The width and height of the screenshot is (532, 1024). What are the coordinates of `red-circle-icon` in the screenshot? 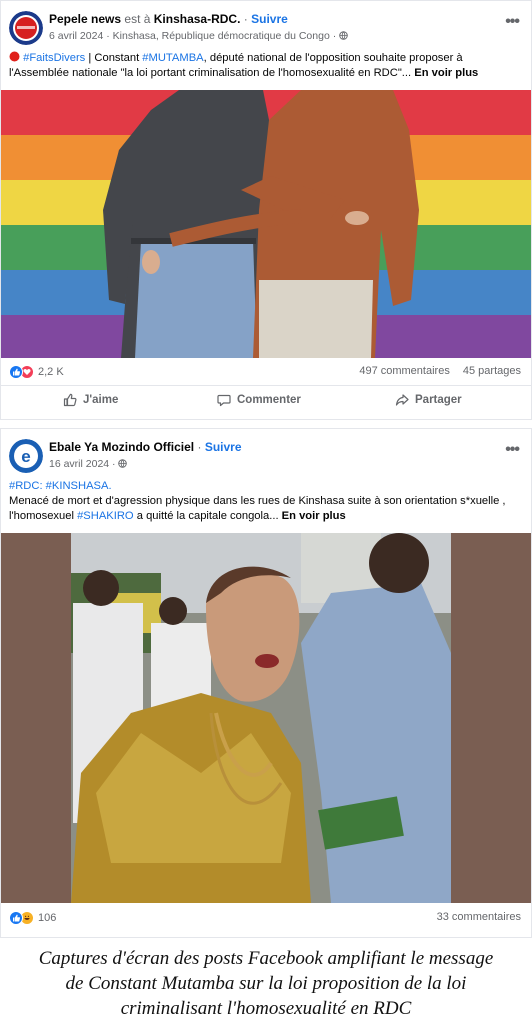 It's located at (14, 56).